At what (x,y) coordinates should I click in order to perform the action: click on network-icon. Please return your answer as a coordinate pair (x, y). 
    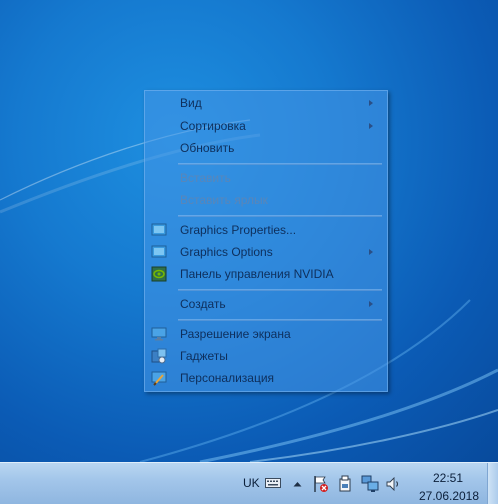
    Looking at the image, I should click on (370, 484).